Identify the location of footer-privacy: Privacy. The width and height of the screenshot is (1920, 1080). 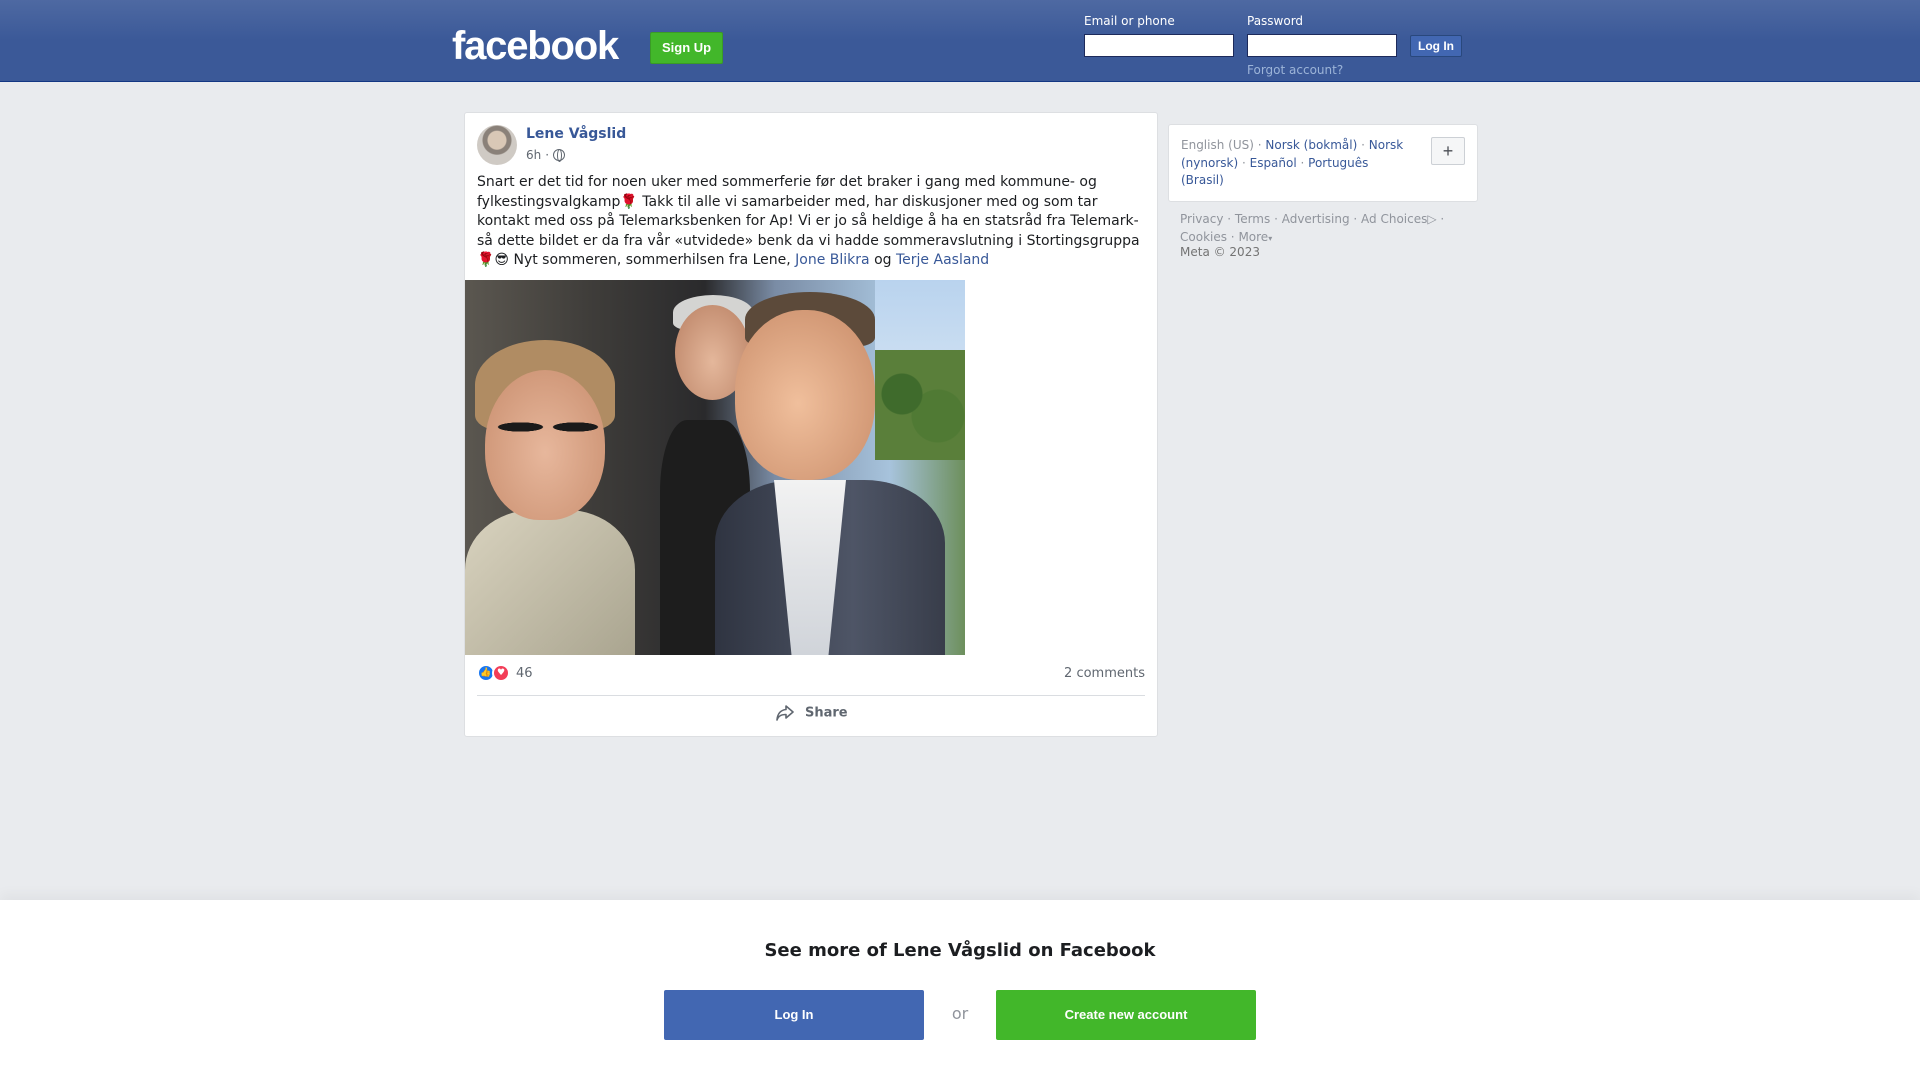
(1201, 219).